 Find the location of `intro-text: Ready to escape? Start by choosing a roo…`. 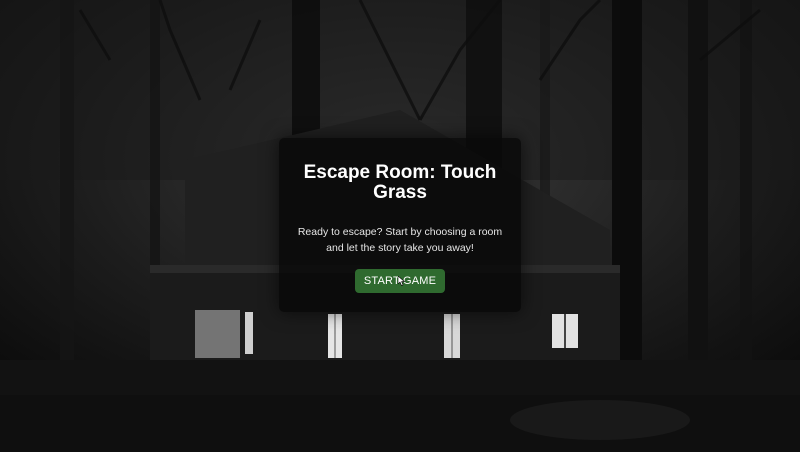

intro-text: Ready to escape? Start by choosing a roo… is located at coordinates (400, 240).